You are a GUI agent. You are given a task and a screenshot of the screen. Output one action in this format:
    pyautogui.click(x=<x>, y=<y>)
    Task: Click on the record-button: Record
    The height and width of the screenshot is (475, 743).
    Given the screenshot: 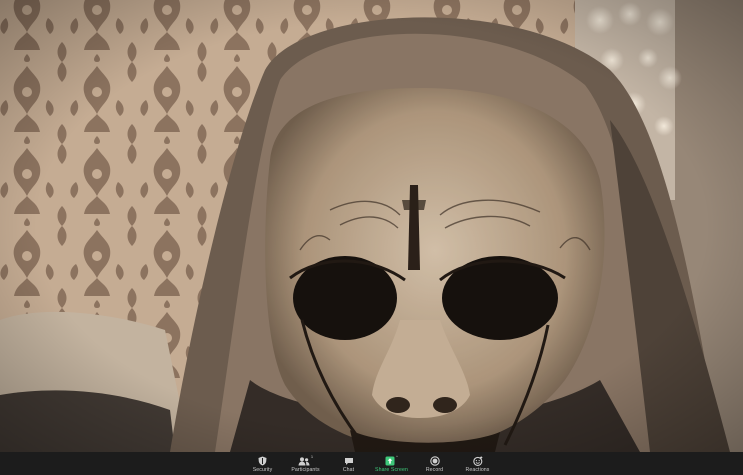 What is the action you would take?
    pyautogui.click(x=435, y=462)
    